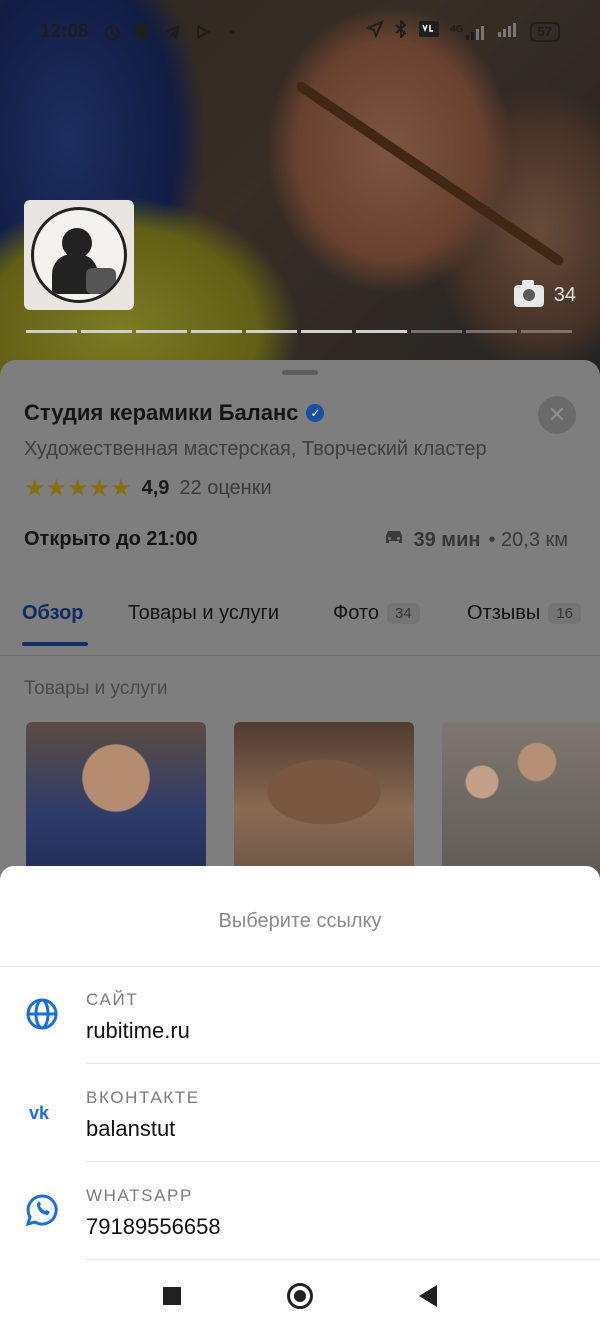 The image size is (600, 1332). I want to click on signal-icon: 4G, so click(468, 32).